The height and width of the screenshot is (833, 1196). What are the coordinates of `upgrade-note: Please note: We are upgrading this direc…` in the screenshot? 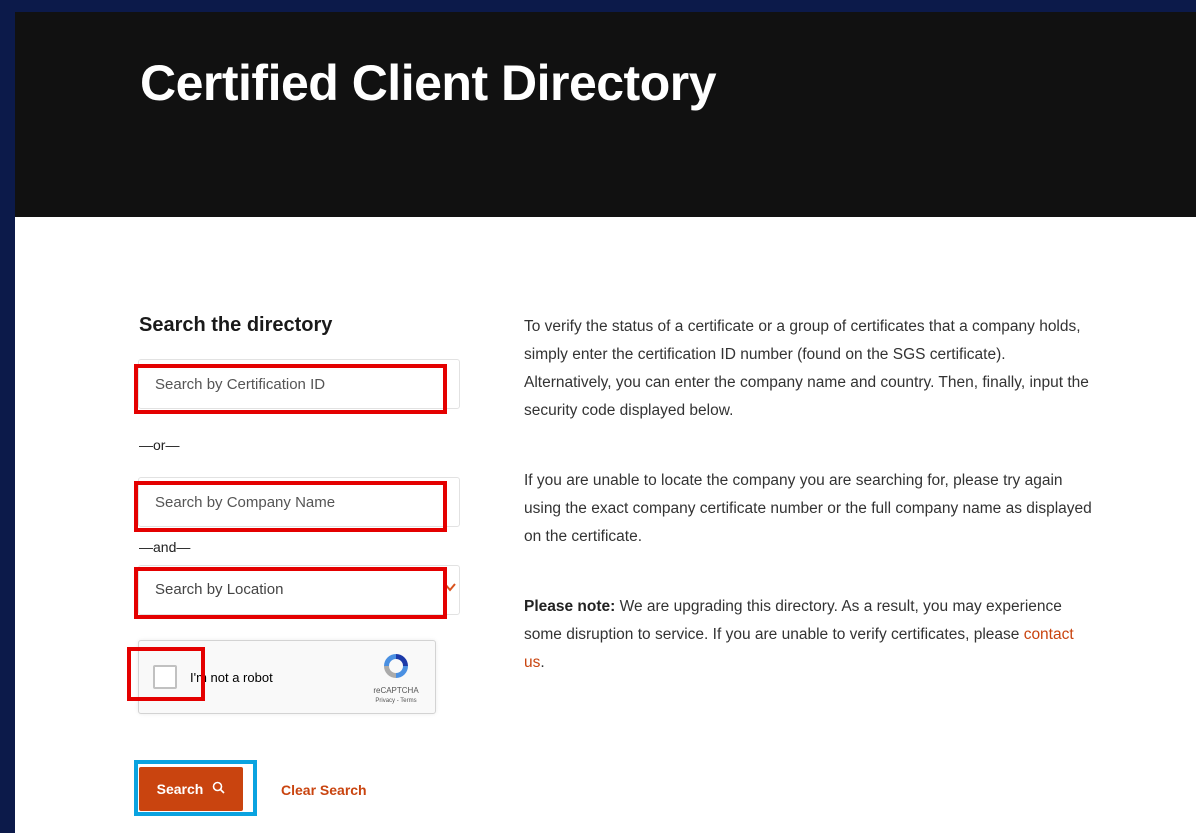 It's located at (809, 635).